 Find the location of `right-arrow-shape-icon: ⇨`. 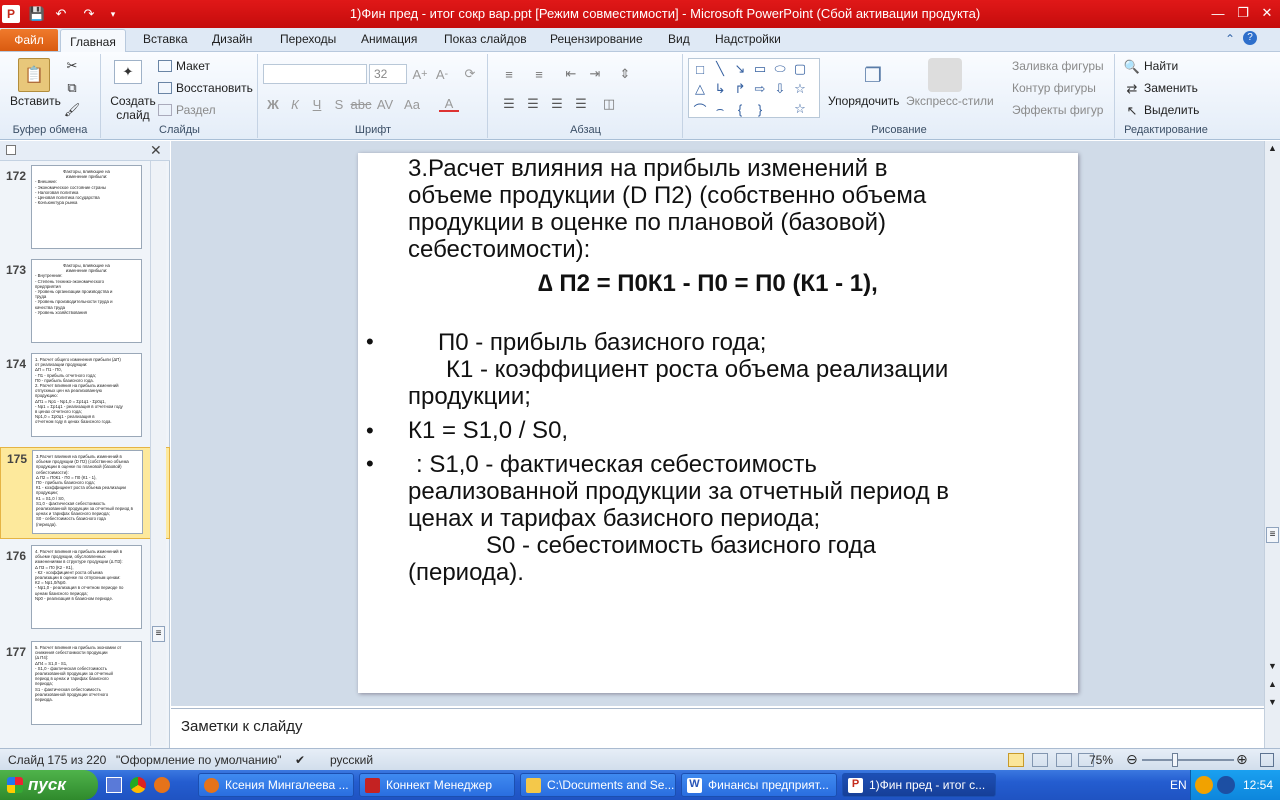

right-arrow-shape-icon: ⇨ is located at coordinates (760, 89).